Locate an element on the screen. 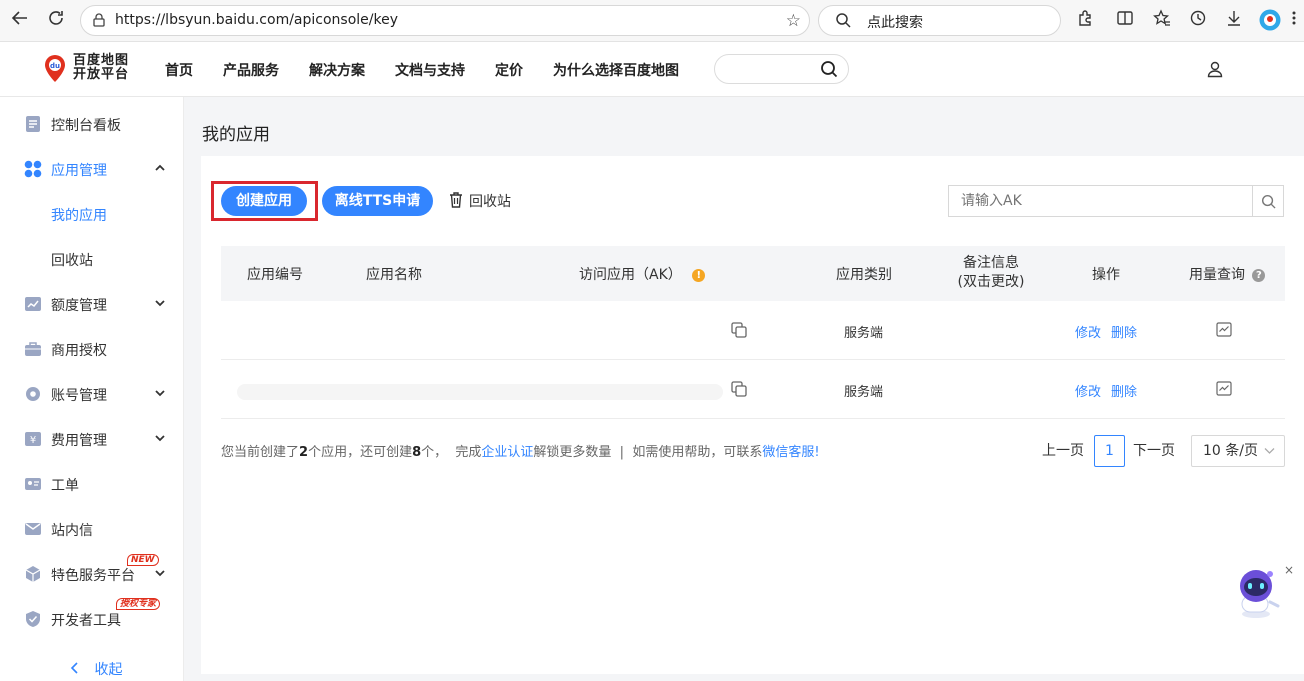 This screenshot has width=1304, height=681. baidu-map-logo-icon: du is located at coordinates (55, 69).